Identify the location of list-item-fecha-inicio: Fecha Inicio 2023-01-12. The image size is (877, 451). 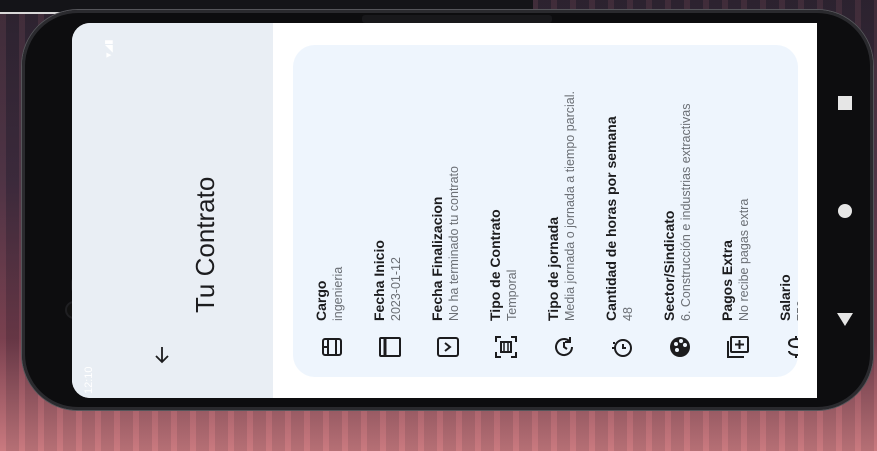
(389, 211).